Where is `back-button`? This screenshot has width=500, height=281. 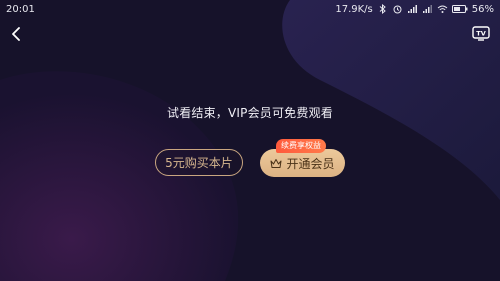
back-button is located at coordinates (16, 34).